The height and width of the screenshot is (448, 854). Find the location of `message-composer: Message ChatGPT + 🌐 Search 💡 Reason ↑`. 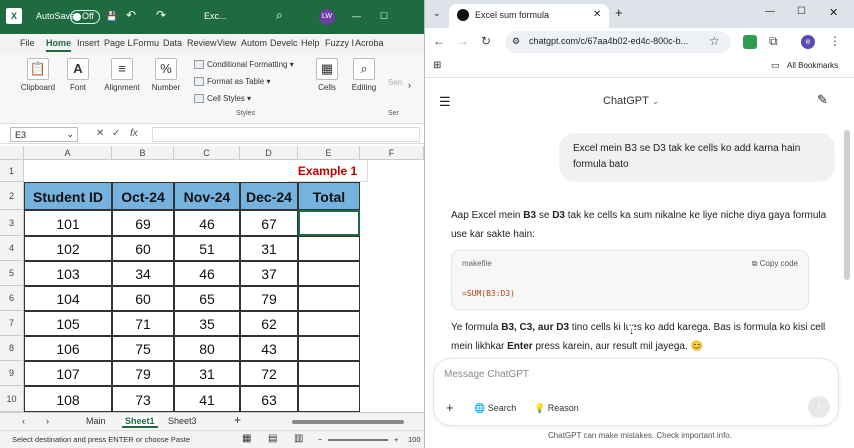

message-composer: Message ChatGPT + 🌐 Search 💡 Reason ↑ is located at coordinates (636, 392).